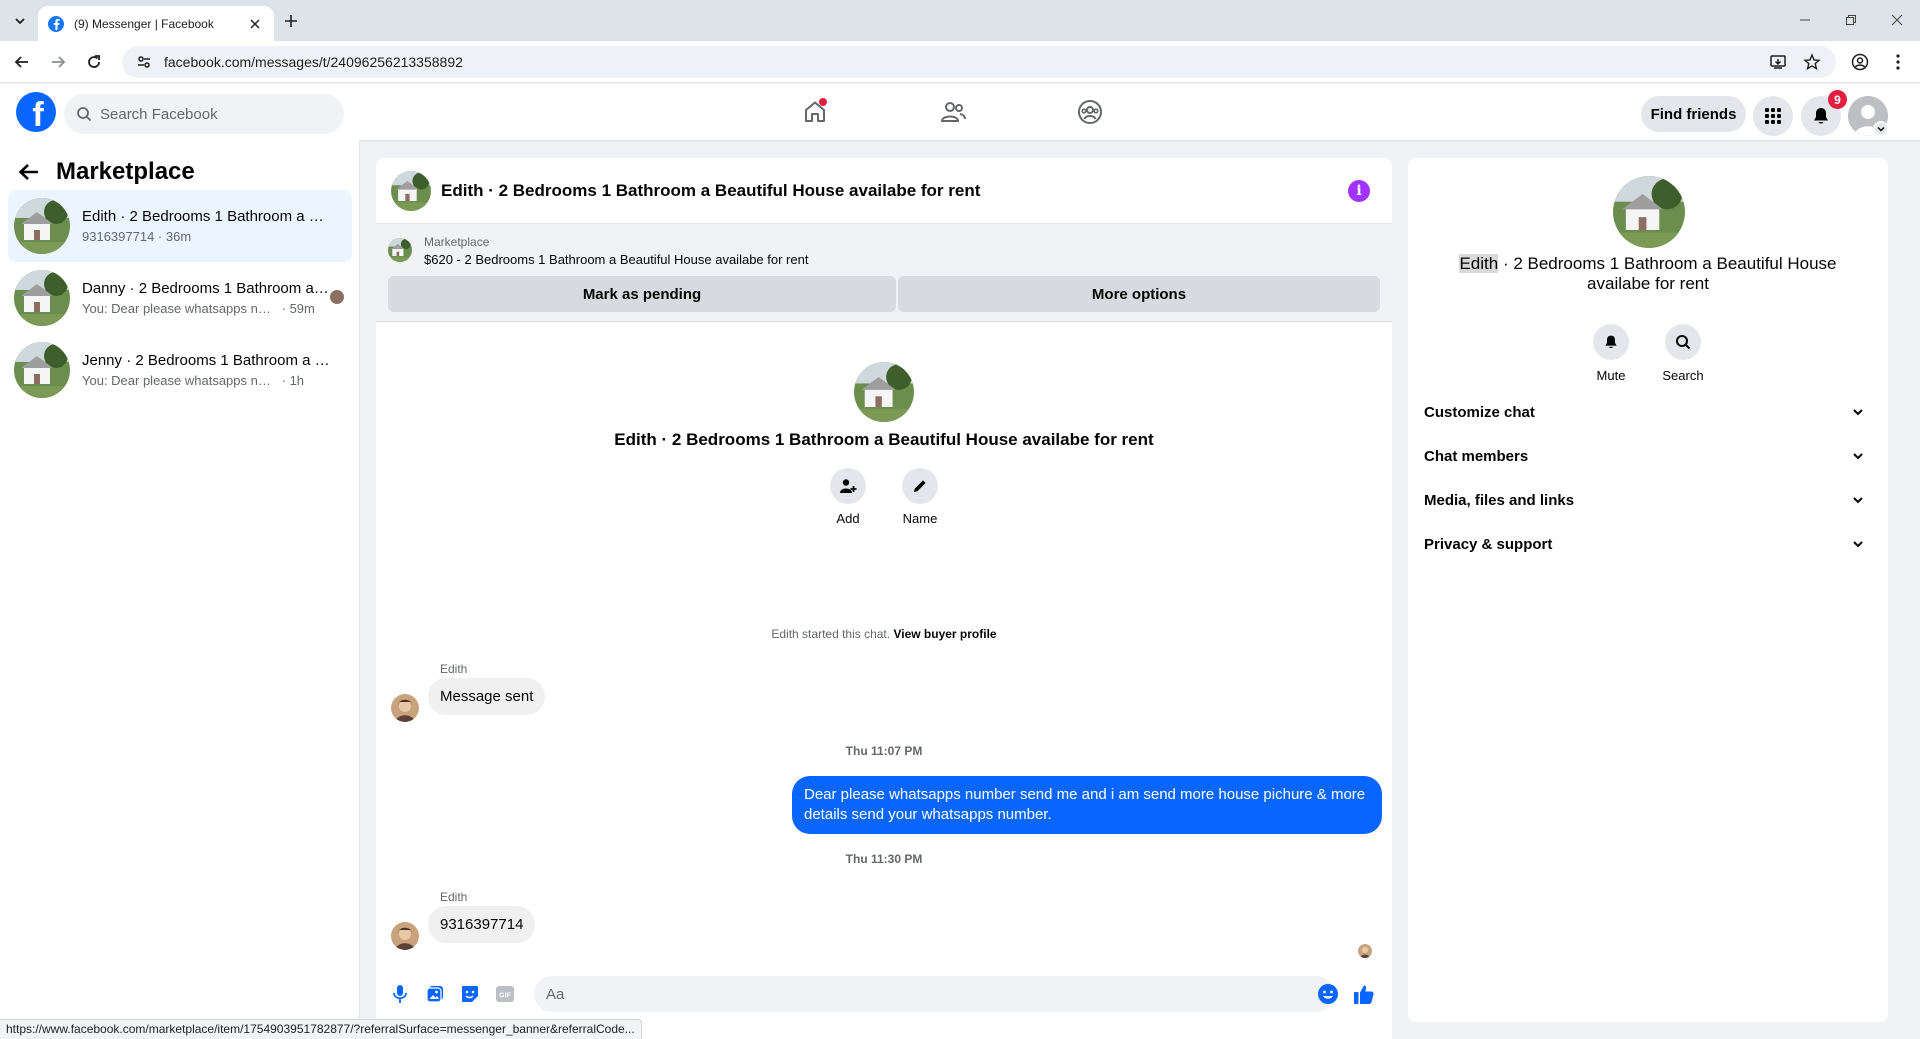 The image size is (1920, 1039). I want to click on mark-as-pending-button: Mark as pending, so click(642, 294).